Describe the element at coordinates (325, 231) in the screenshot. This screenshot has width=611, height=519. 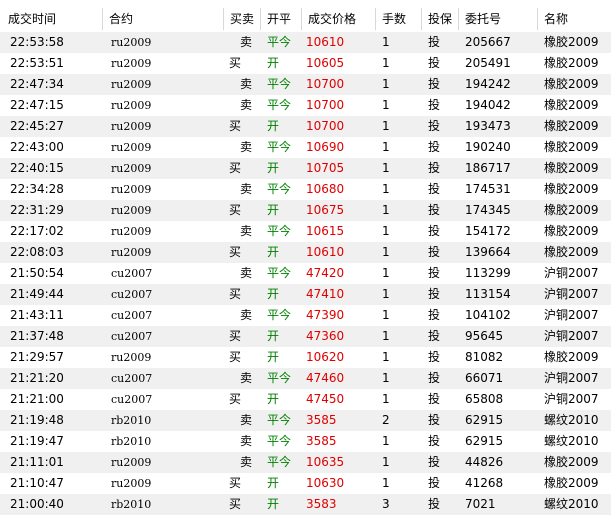
I see `price-cell: 10615` at that location.